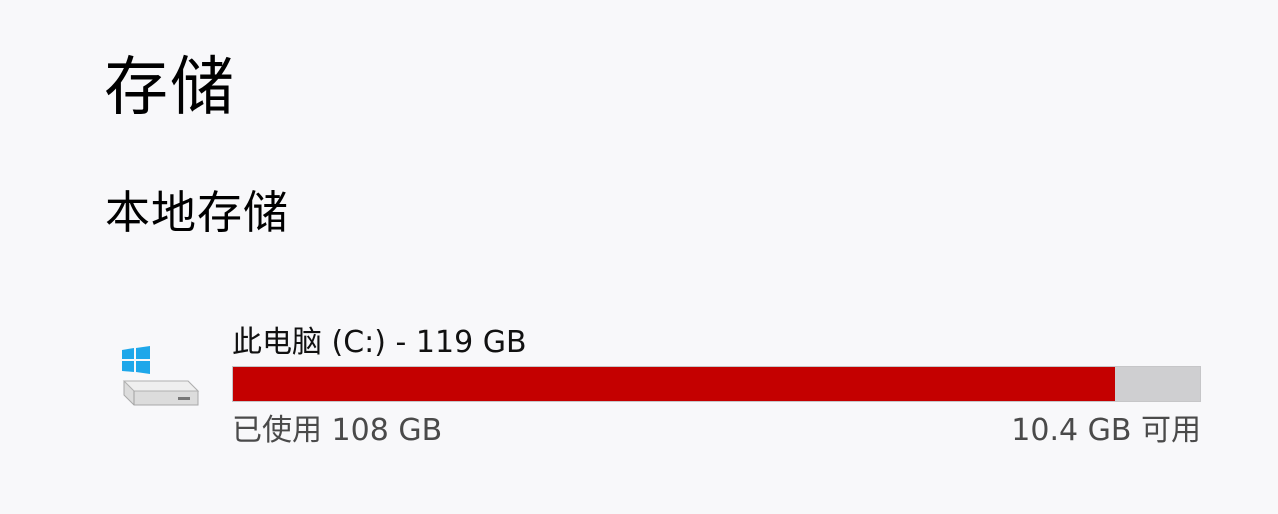 This screenshot has width=1278, height=514. Describe the element at coordinates (197, 212) in the screenshot. I see `section-title-local-storage: 本地存储` at that location.